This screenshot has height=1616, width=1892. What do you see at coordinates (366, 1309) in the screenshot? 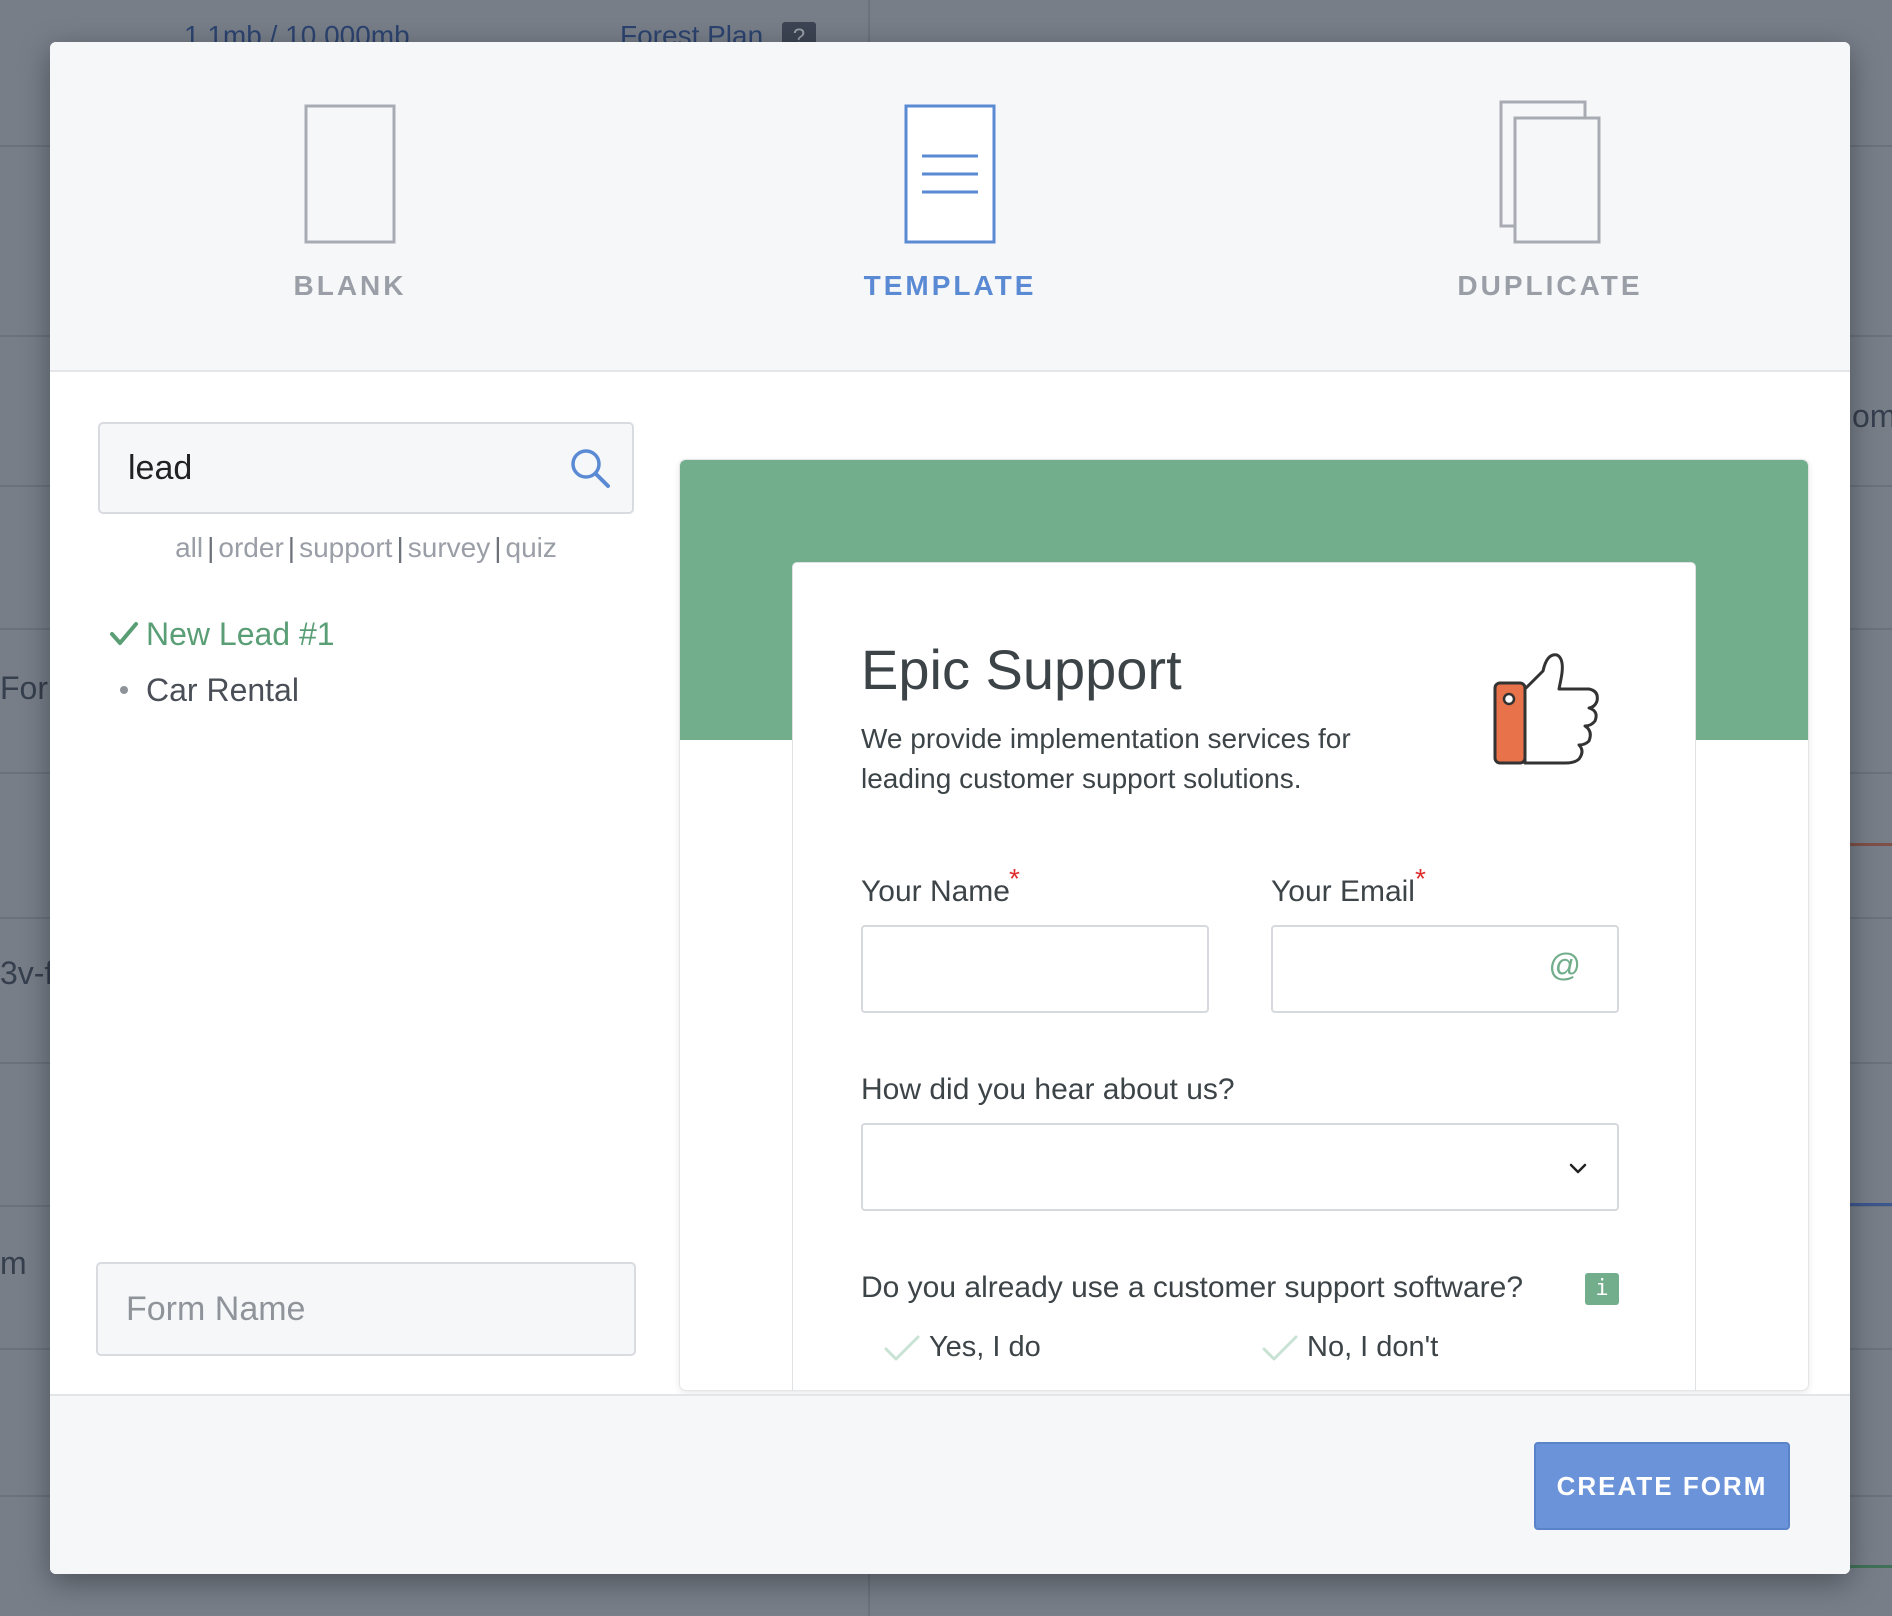
I see `form-name-input` at bounding box center [366, 1309].